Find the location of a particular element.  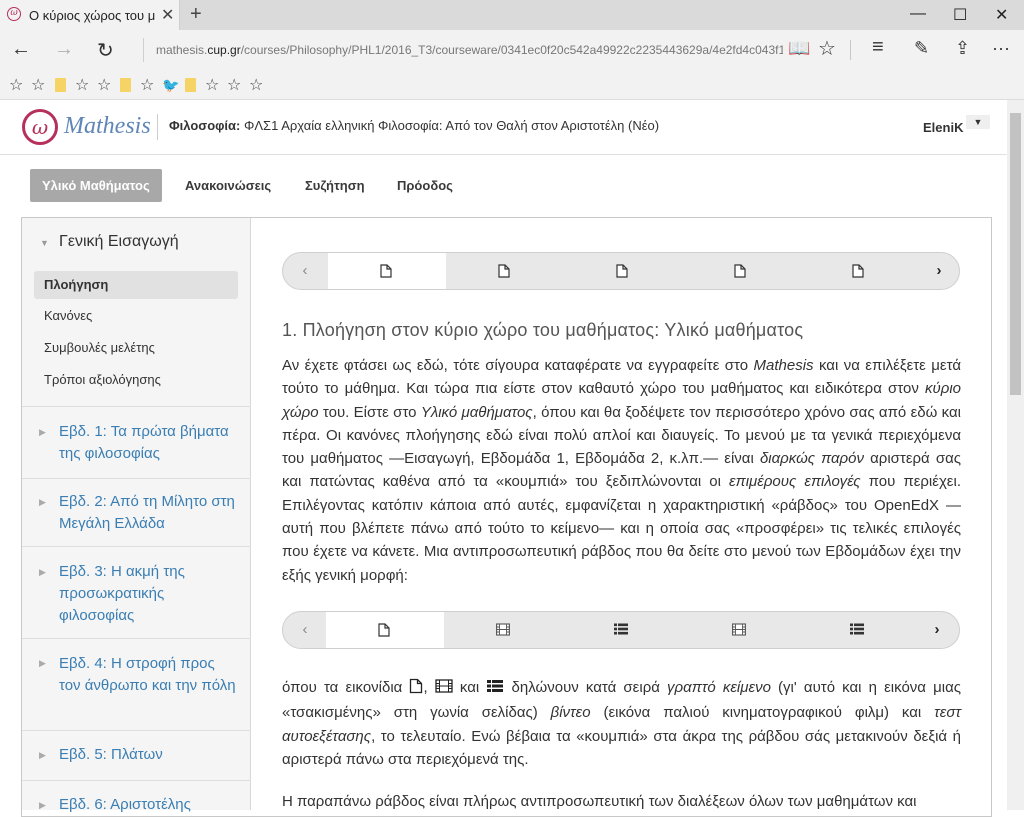

sidebar-week-1: Εβδ. 1: Τα πρώτα βήματα της φιλοσοφίας is located at coordinates (149, 443).